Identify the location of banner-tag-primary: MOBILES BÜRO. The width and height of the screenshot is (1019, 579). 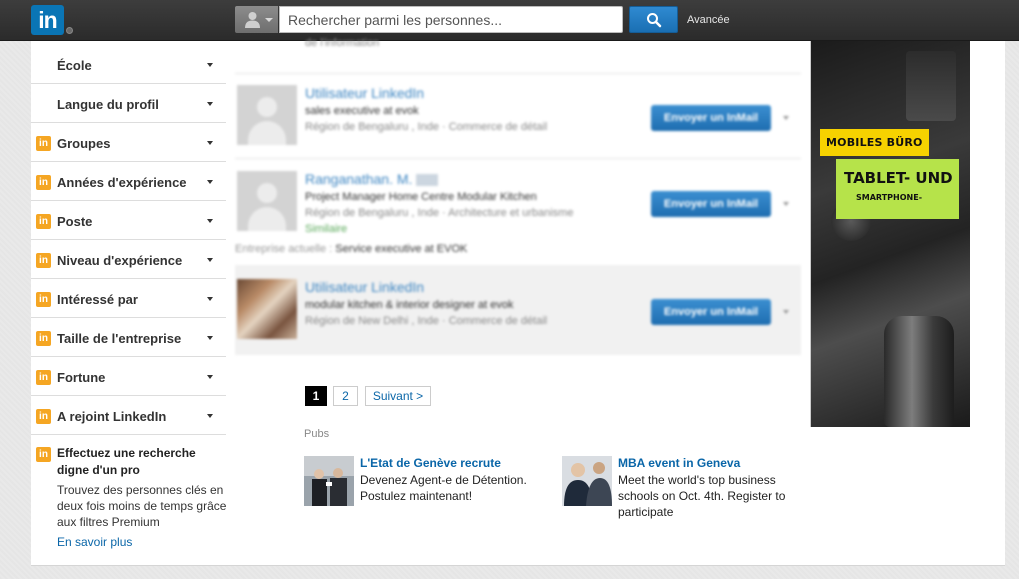
(874, 142).